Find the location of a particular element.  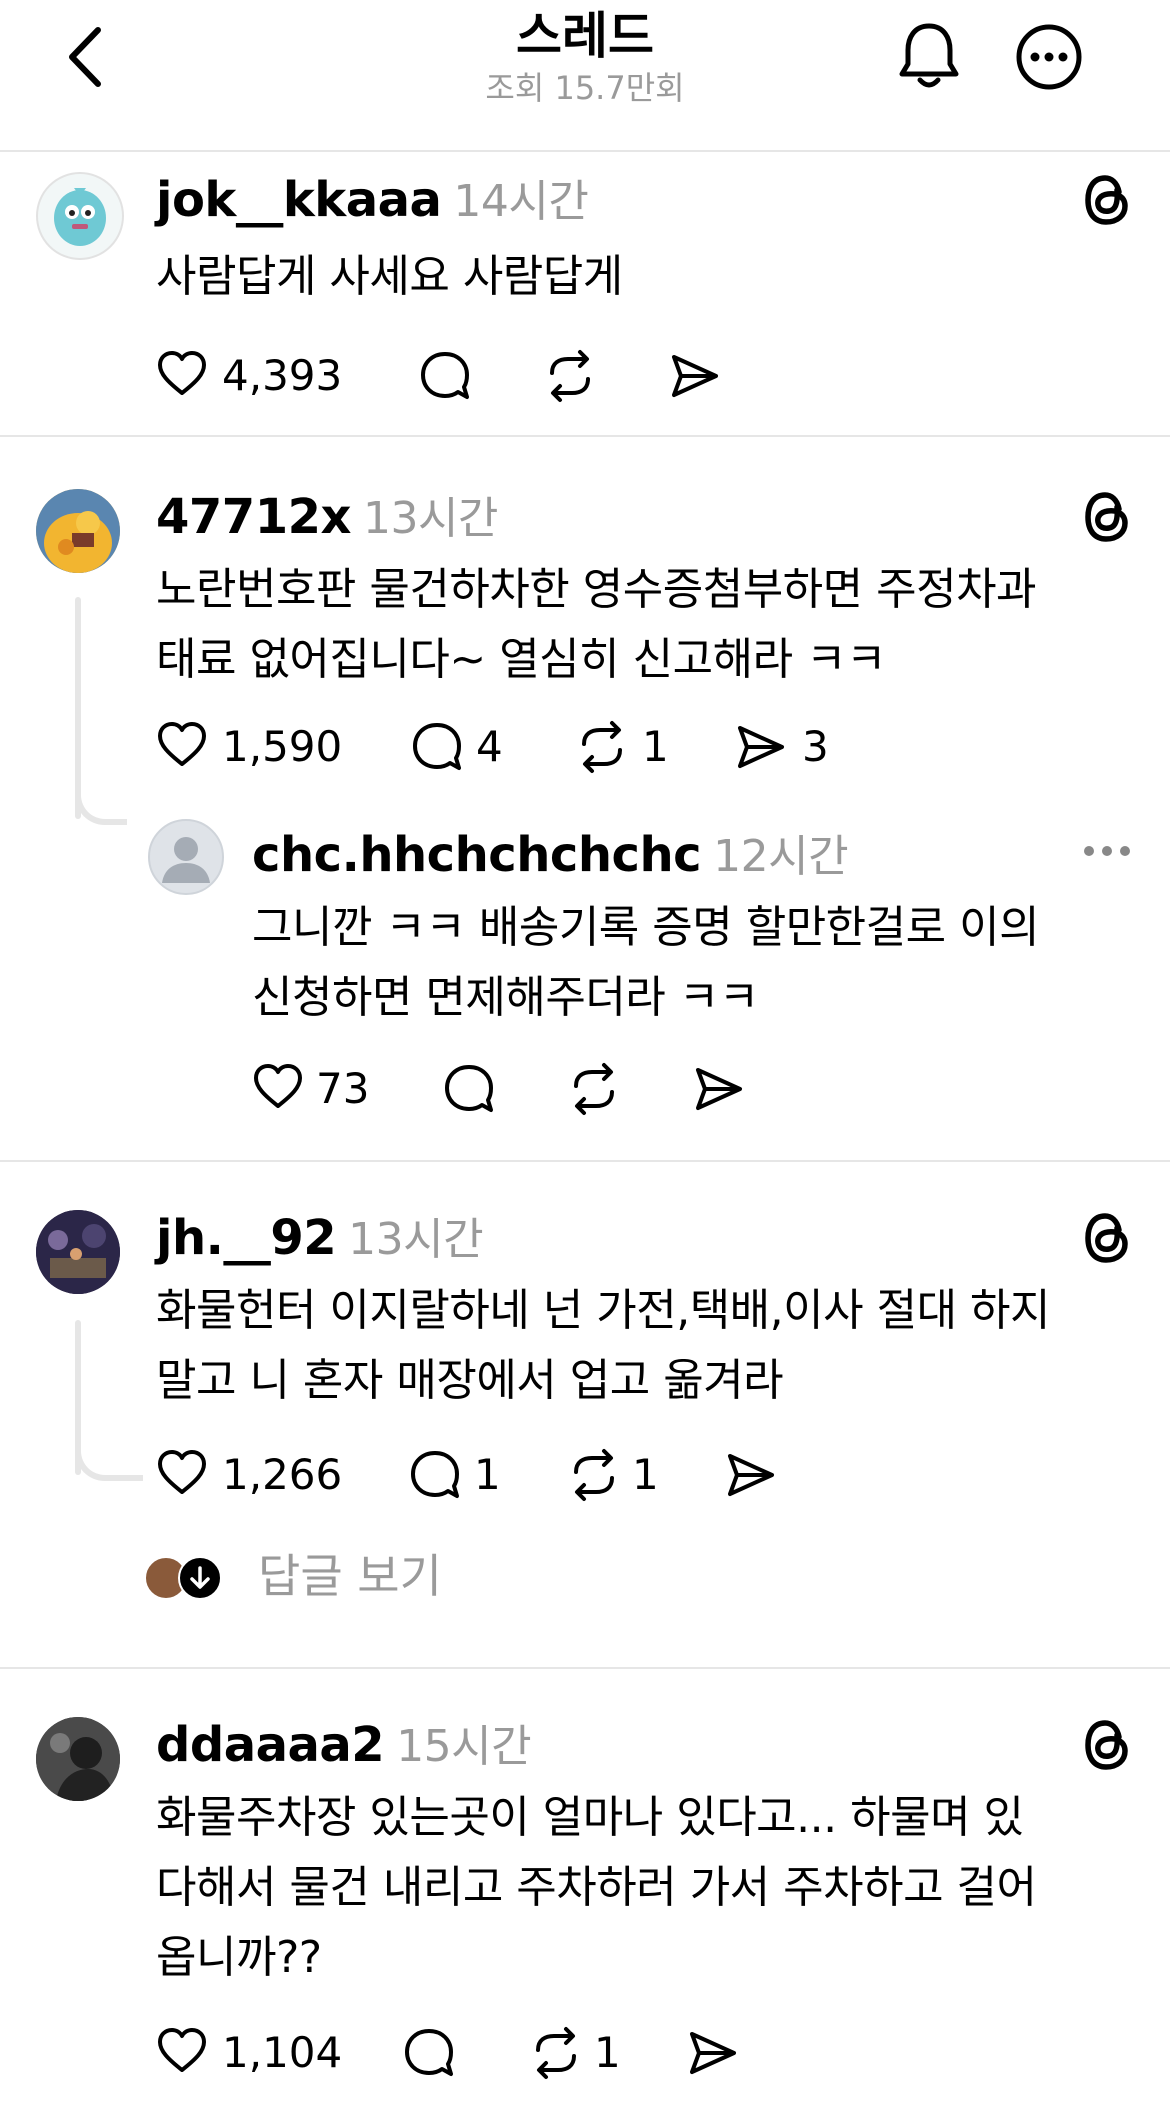

timestamp: 15시간 is located at coordinates (464, 1746).